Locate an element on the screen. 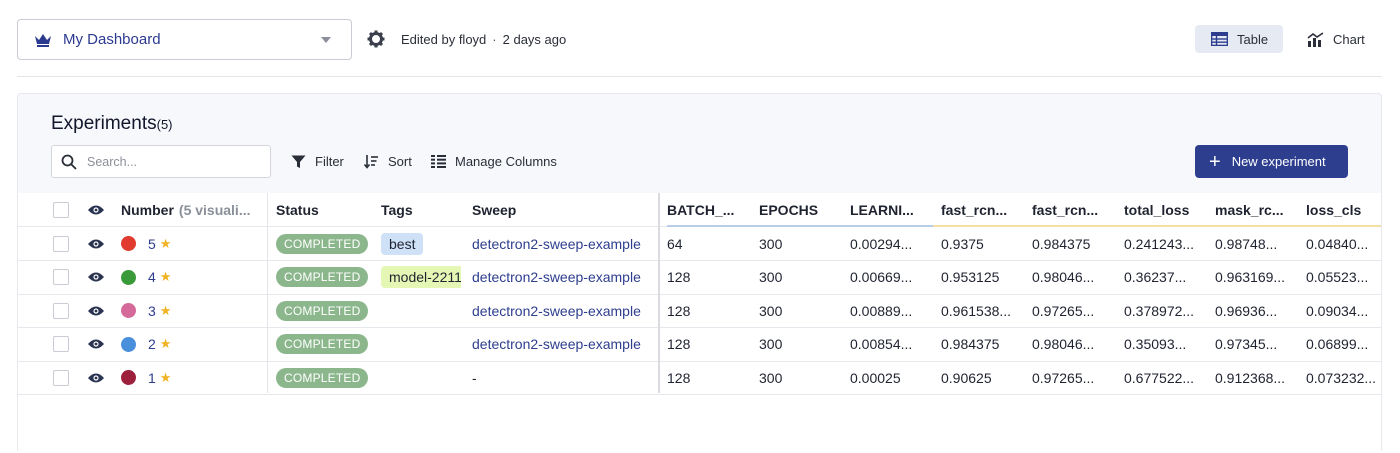  run-number: 2 is located at coordinates (152, 344).